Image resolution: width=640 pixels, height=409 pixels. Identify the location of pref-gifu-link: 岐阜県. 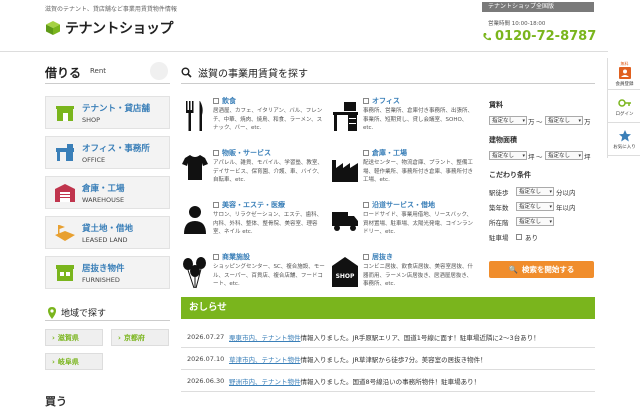
(74, 361).